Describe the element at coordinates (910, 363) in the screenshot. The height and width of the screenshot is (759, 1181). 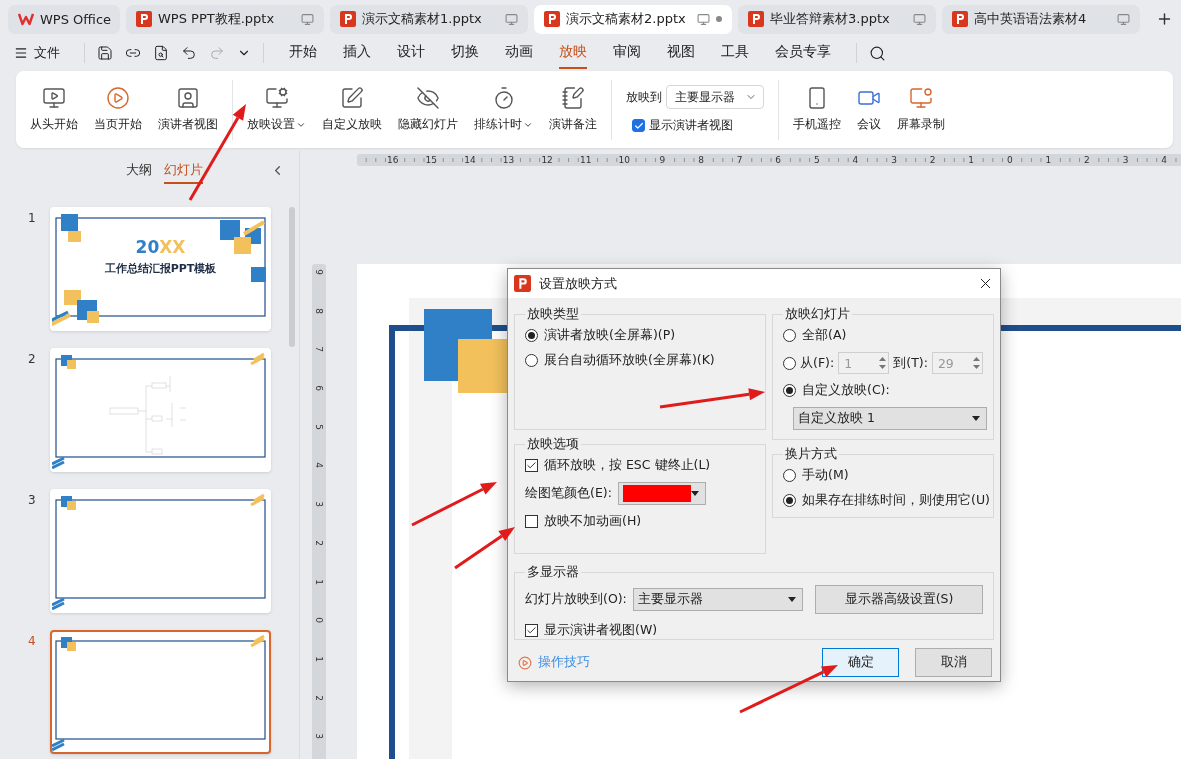
I see `option-label: 到(T):` at that location.